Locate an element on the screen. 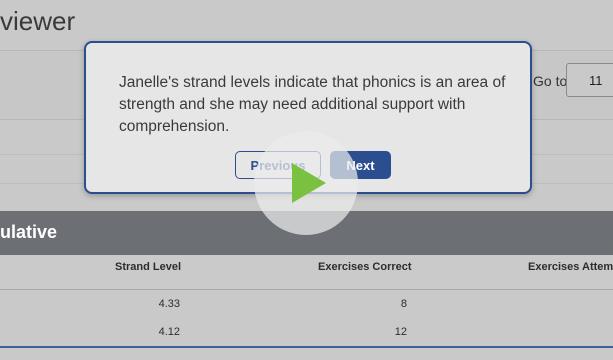 The width and height of the screenshot is (613, 360). cell-strand-level: 4.33 is located at coordinates (169, 304).